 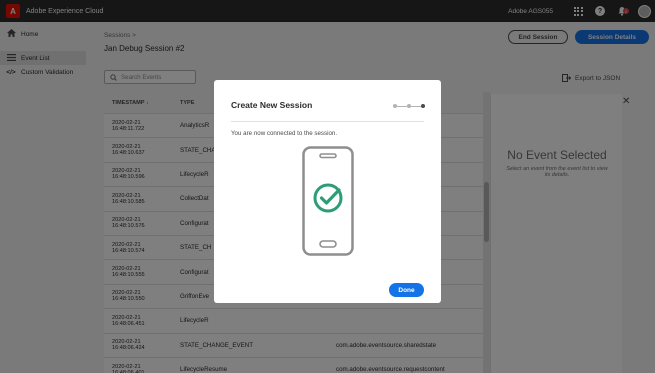 What do you see at coordinates (423, 106) in the screenshot?
I see `step-dot-active` at bounding box center [423, 106].